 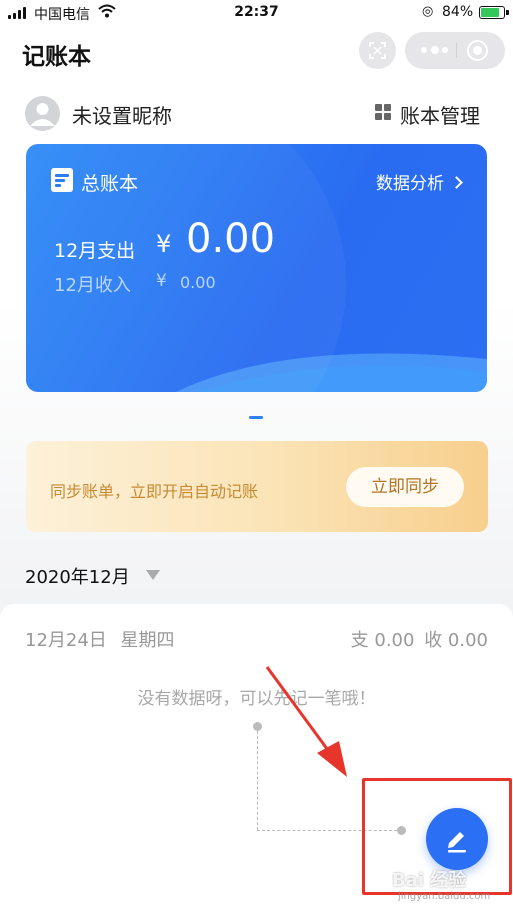 I want to click on watermark-url: jingyan.baidu.com, so click(x=444, y=896).